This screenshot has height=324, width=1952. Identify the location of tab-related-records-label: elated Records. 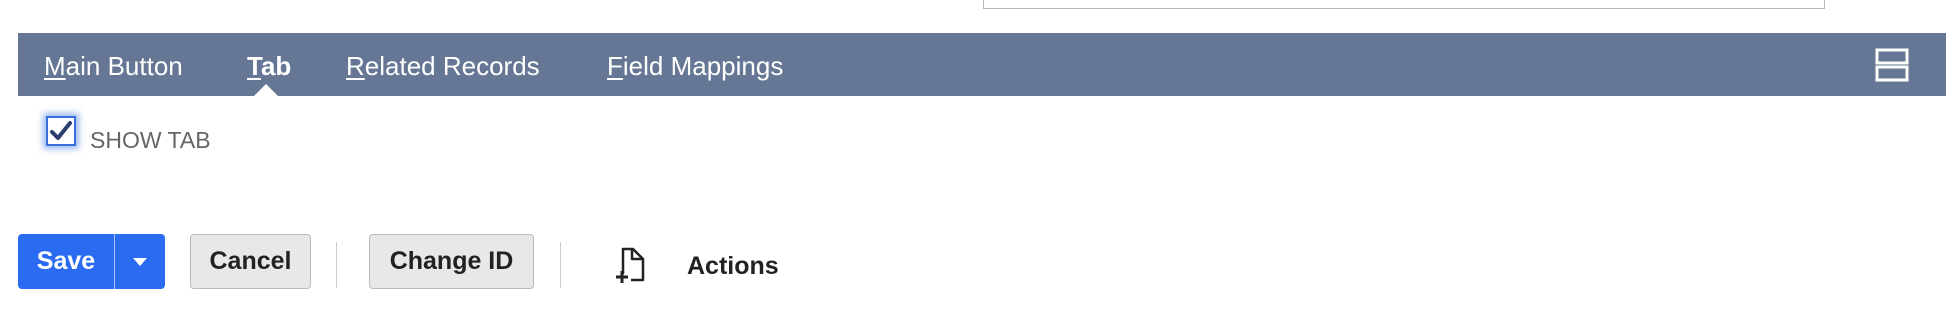
(452, 66).